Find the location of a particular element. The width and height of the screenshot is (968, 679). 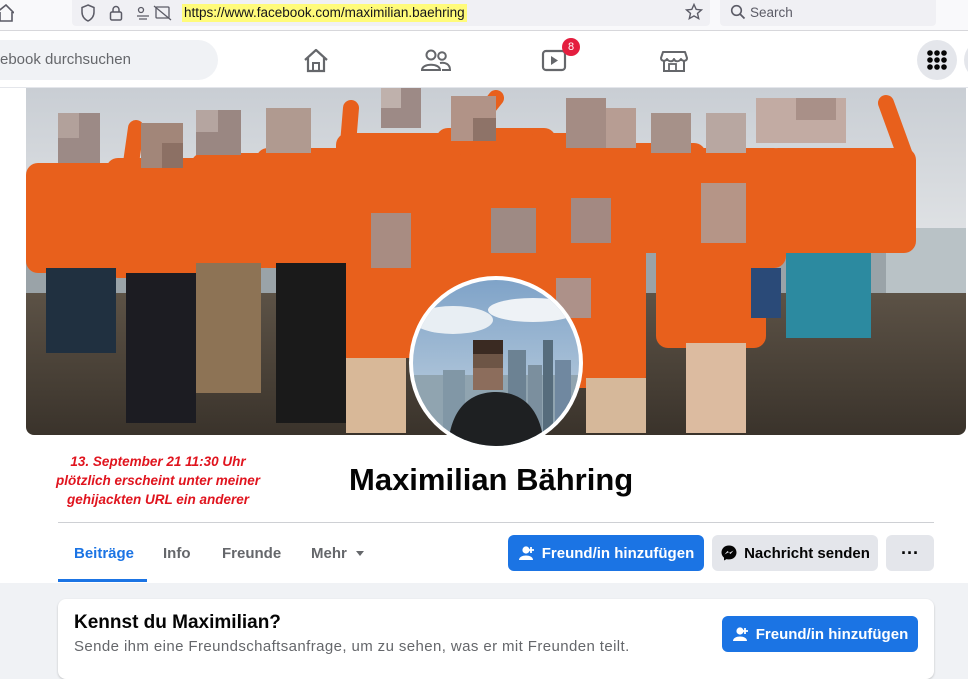

permissions-icon is located at coordinates (154, 13).